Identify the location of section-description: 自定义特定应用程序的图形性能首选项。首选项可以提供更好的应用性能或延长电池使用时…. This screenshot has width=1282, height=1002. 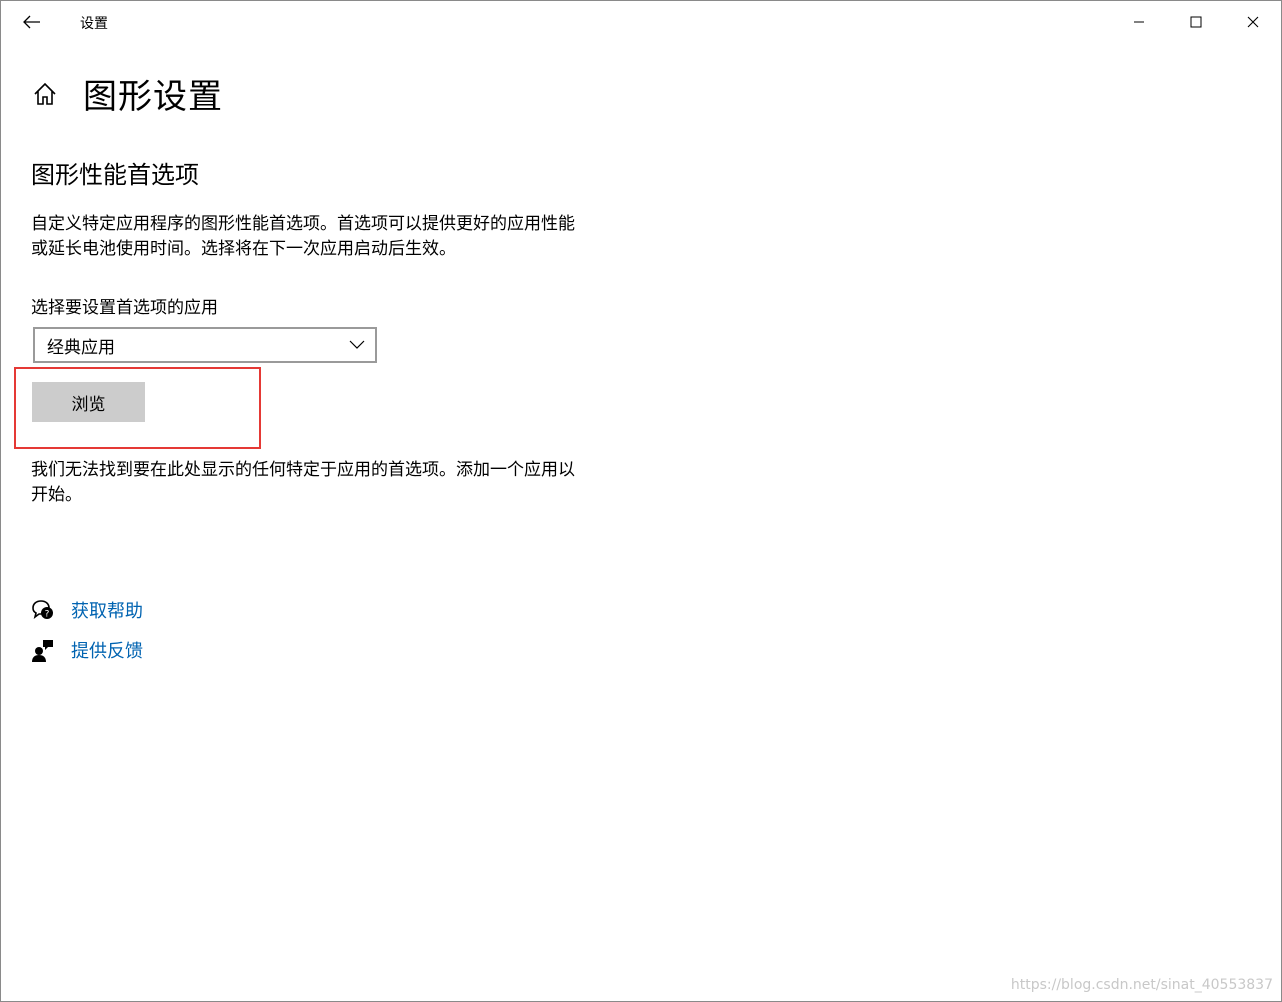
(303, 236).